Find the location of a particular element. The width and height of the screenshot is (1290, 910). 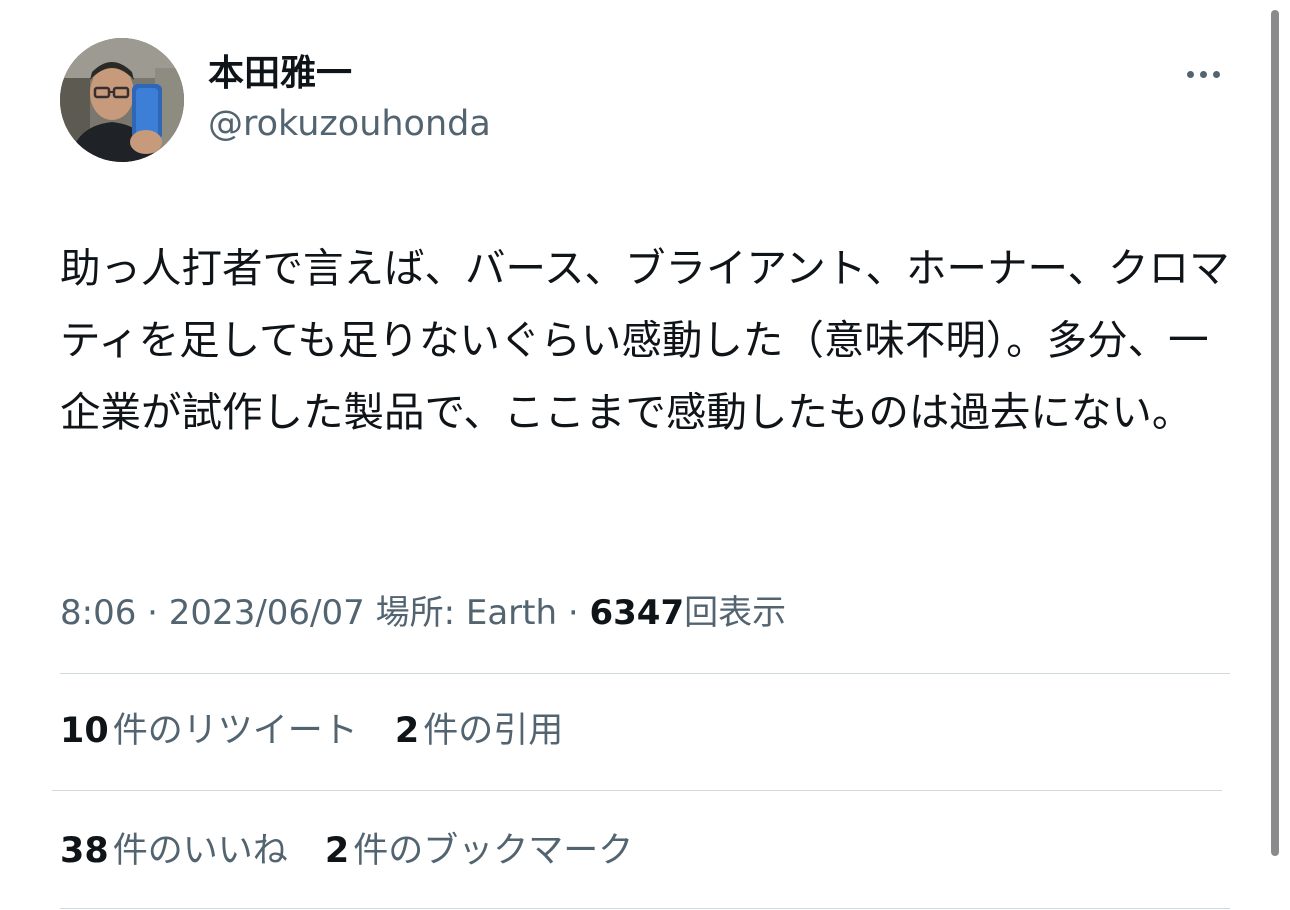

bookmarks-stat: 2 件のブックマーク is located at coordinates (479, 851).